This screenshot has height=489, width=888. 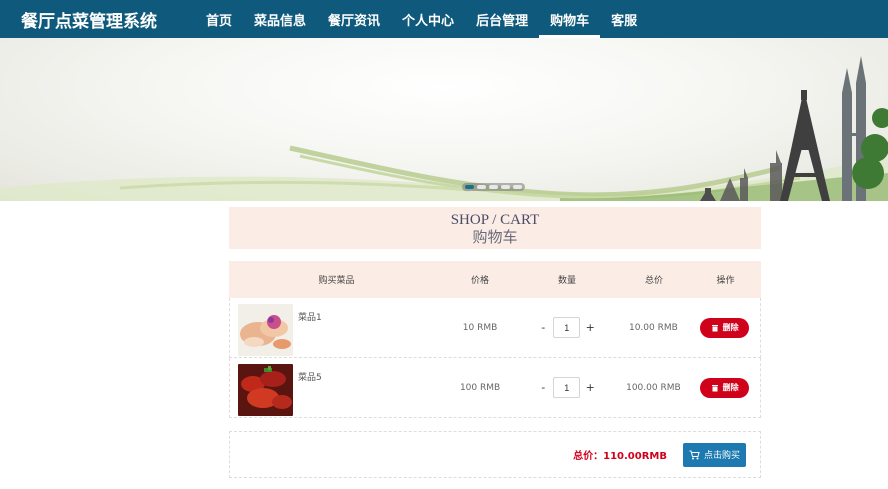 I want to click on col-header-price: 价格, so click(x=479, y=281).